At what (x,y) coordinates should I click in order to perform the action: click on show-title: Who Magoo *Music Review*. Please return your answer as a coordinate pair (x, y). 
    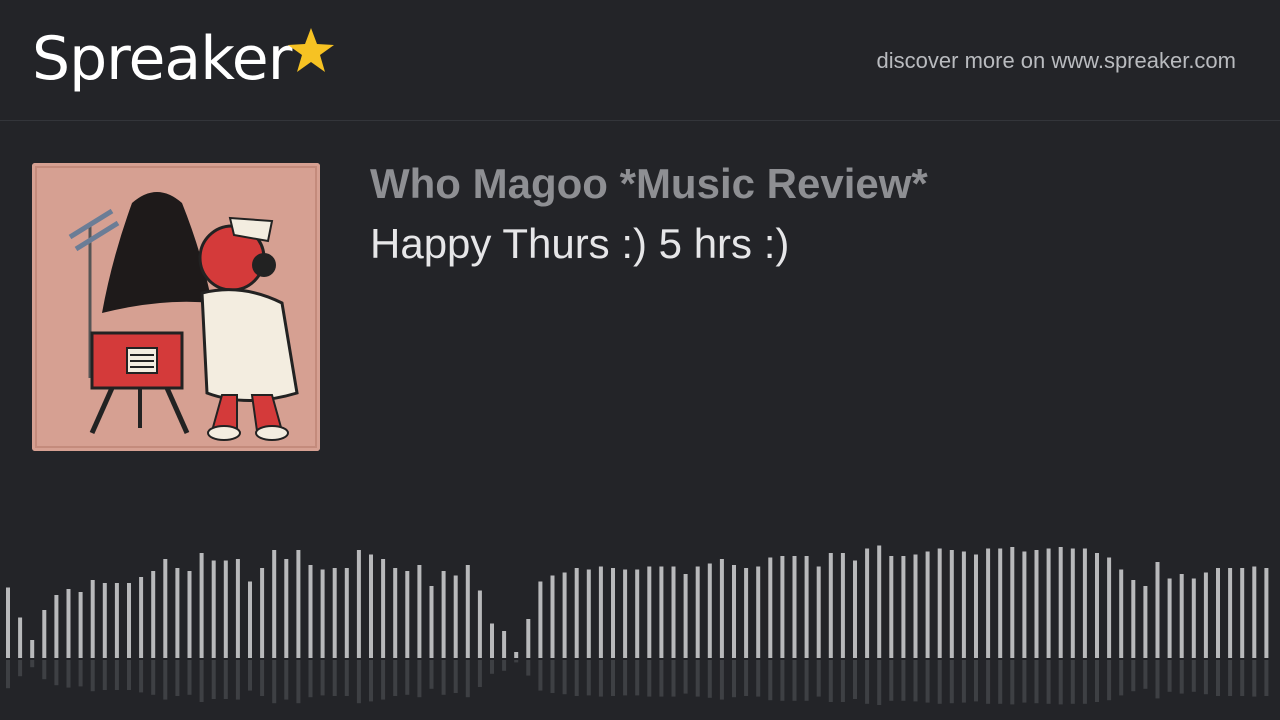
    Looking at the image, I should click on (649, 184).